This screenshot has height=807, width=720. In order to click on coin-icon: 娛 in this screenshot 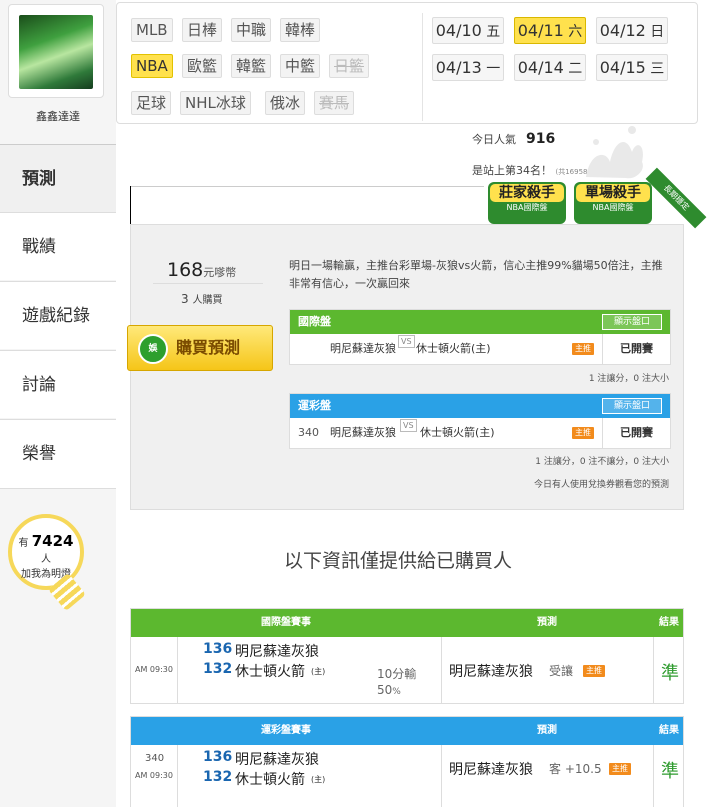, I will do `click(153, 349)`.